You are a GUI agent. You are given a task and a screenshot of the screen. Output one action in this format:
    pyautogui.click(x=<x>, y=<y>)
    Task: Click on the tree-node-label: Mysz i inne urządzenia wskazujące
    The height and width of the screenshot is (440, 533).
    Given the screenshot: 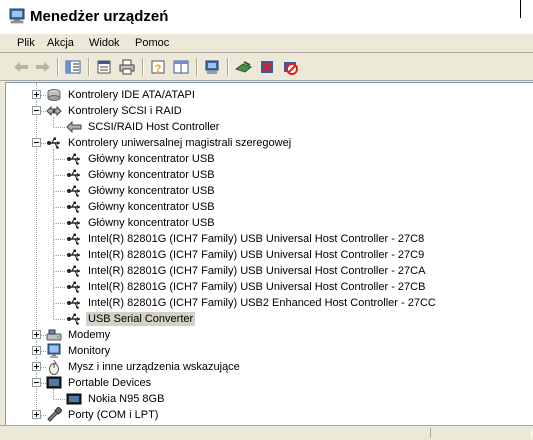 What is the action you would take?
    pyautogui.click(x=154, y=367)
    